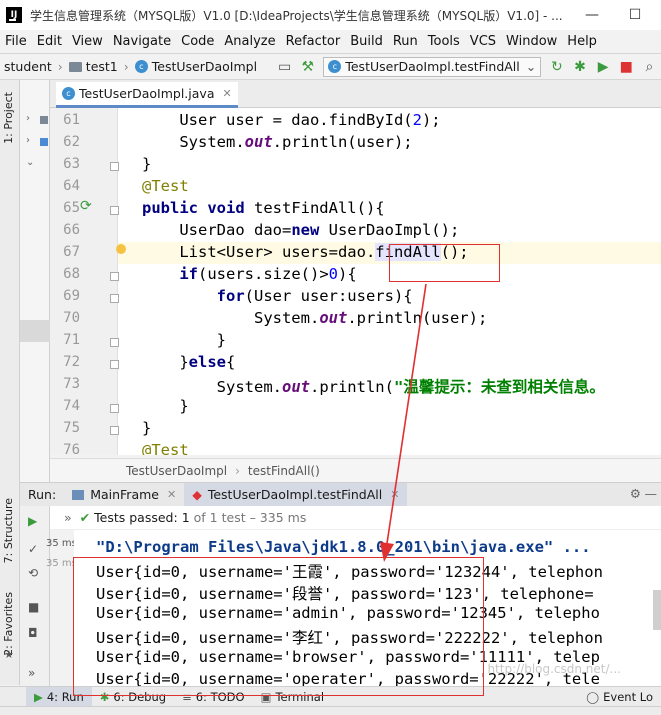 The width and height of the screenshot is (661, 715). Describe the element at coordinates (121, 249) in the screenshot. I see `intention-bulb-icon` at that location.